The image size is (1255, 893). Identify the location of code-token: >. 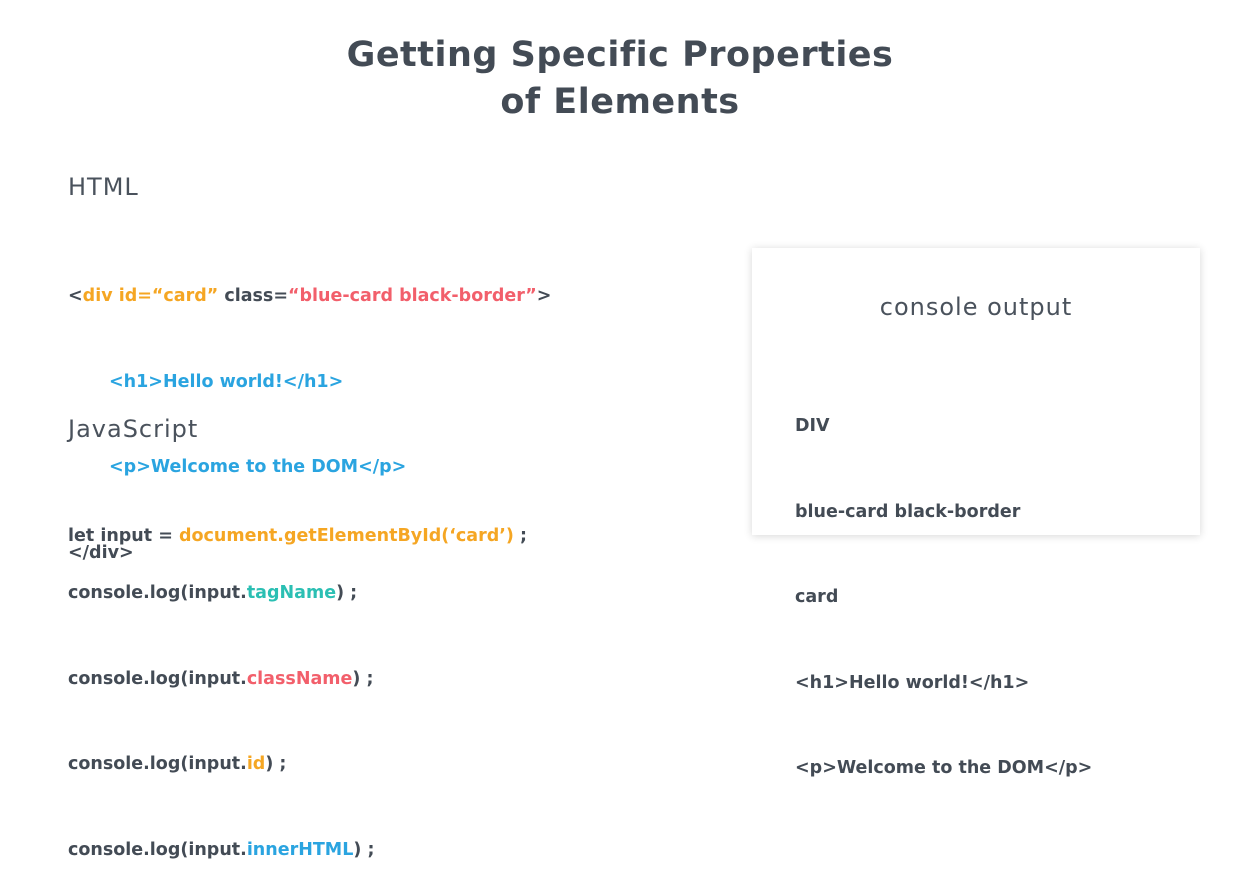
(544, 296).